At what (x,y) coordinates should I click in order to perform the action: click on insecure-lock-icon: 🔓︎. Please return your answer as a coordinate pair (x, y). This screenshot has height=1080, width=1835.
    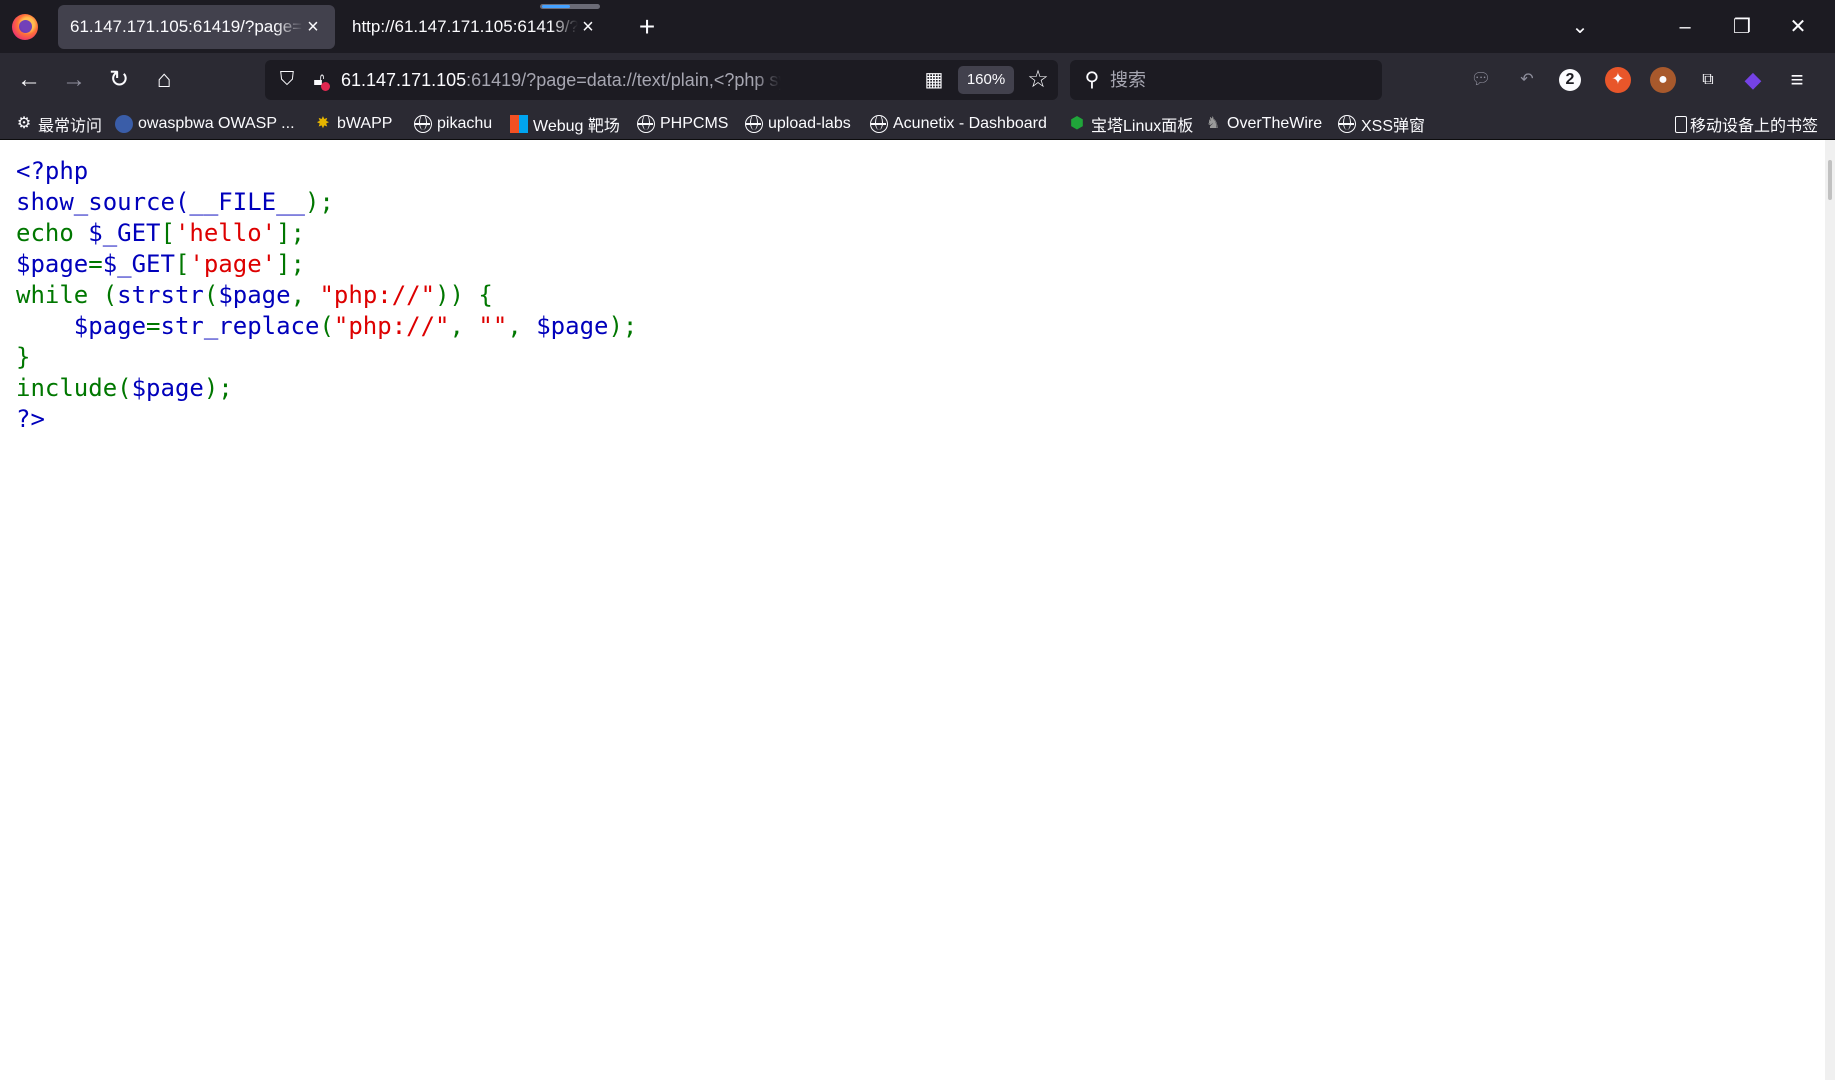
    Looking at the image, I should click on (319, 80).